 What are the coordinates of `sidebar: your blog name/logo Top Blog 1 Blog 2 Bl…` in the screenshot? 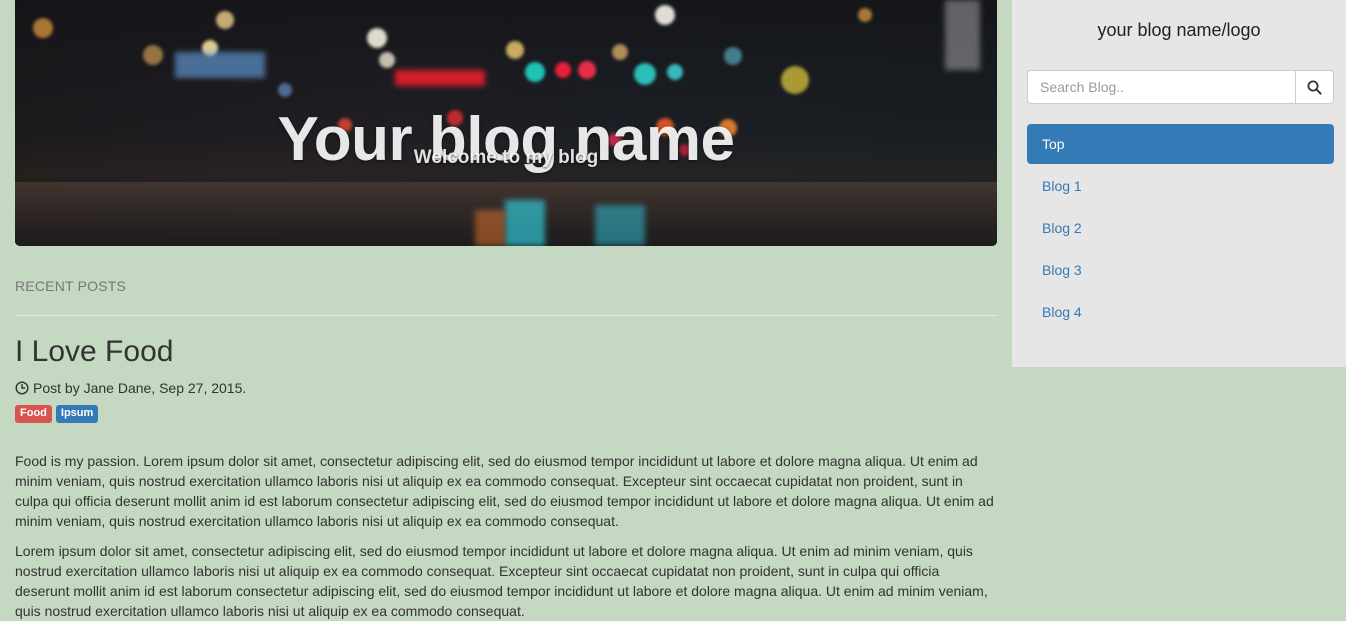 It's located at (1179, 183).